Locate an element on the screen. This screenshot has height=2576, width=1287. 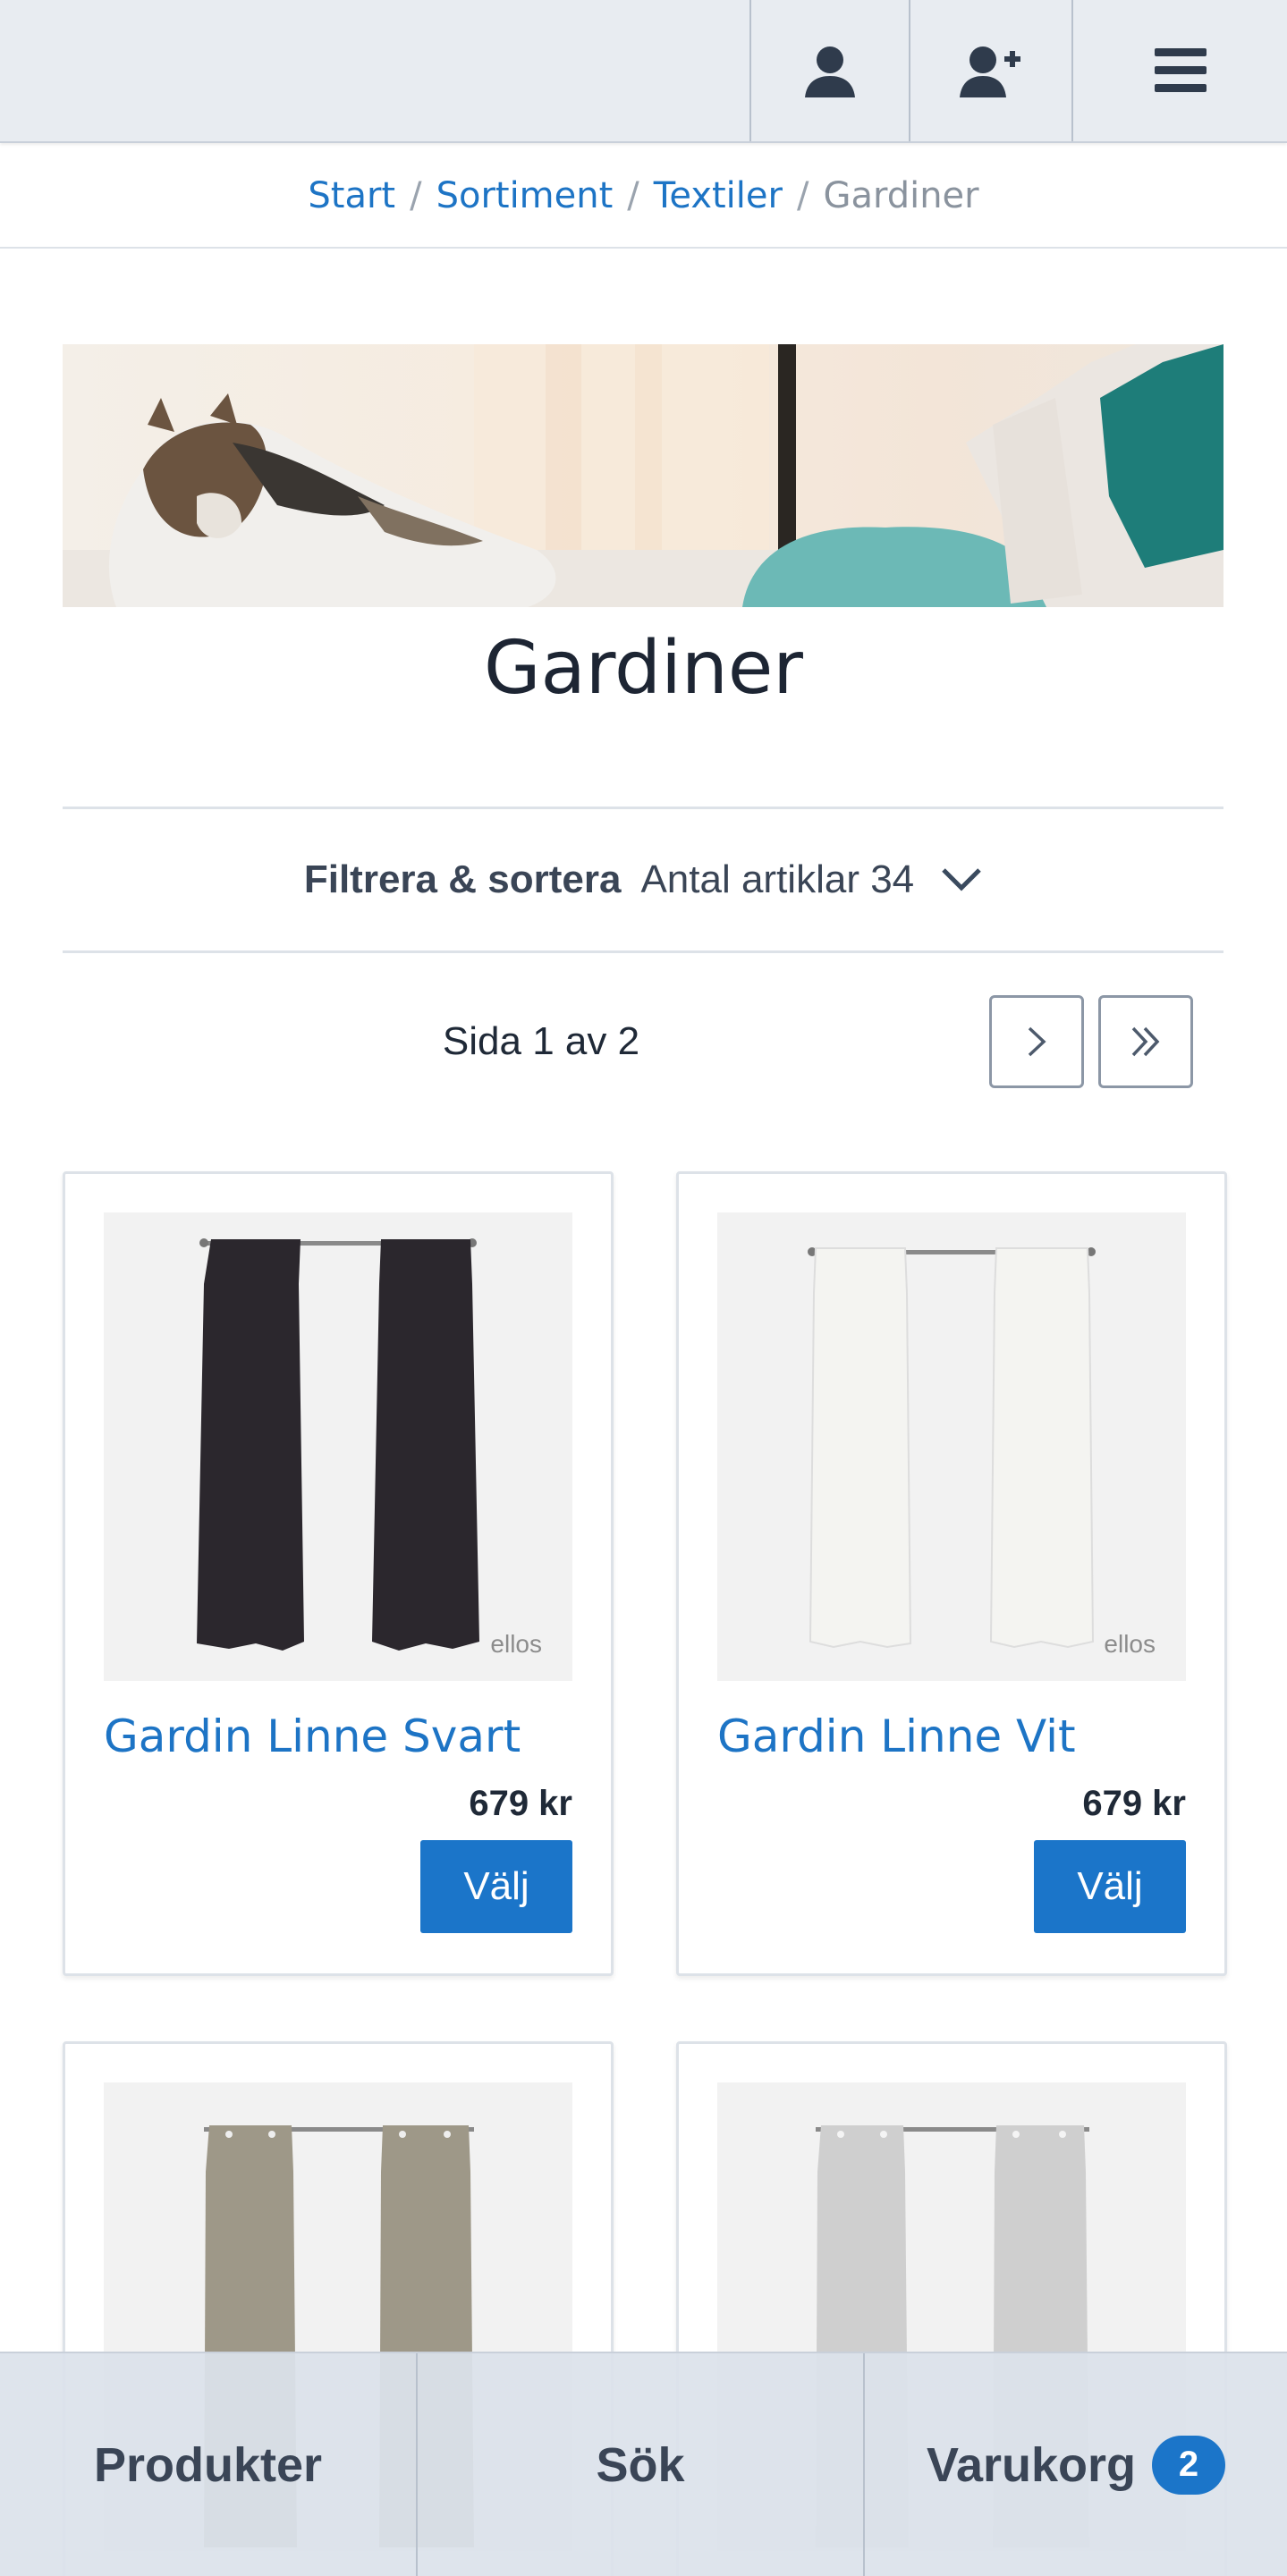
nav-cart-label: Varukorg is located at coordinates (1031, 2464).